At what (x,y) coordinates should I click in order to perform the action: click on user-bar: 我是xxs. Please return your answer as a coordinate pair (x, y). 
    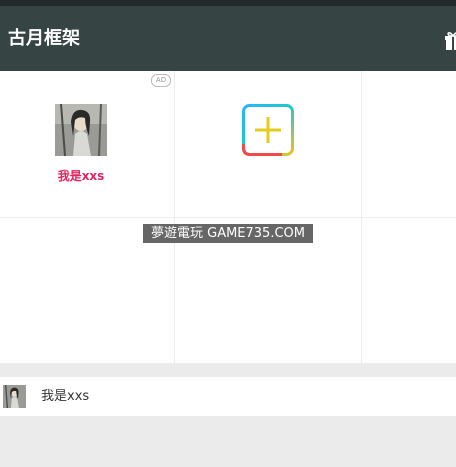
    Looking at the image, I should click on (228, 396).